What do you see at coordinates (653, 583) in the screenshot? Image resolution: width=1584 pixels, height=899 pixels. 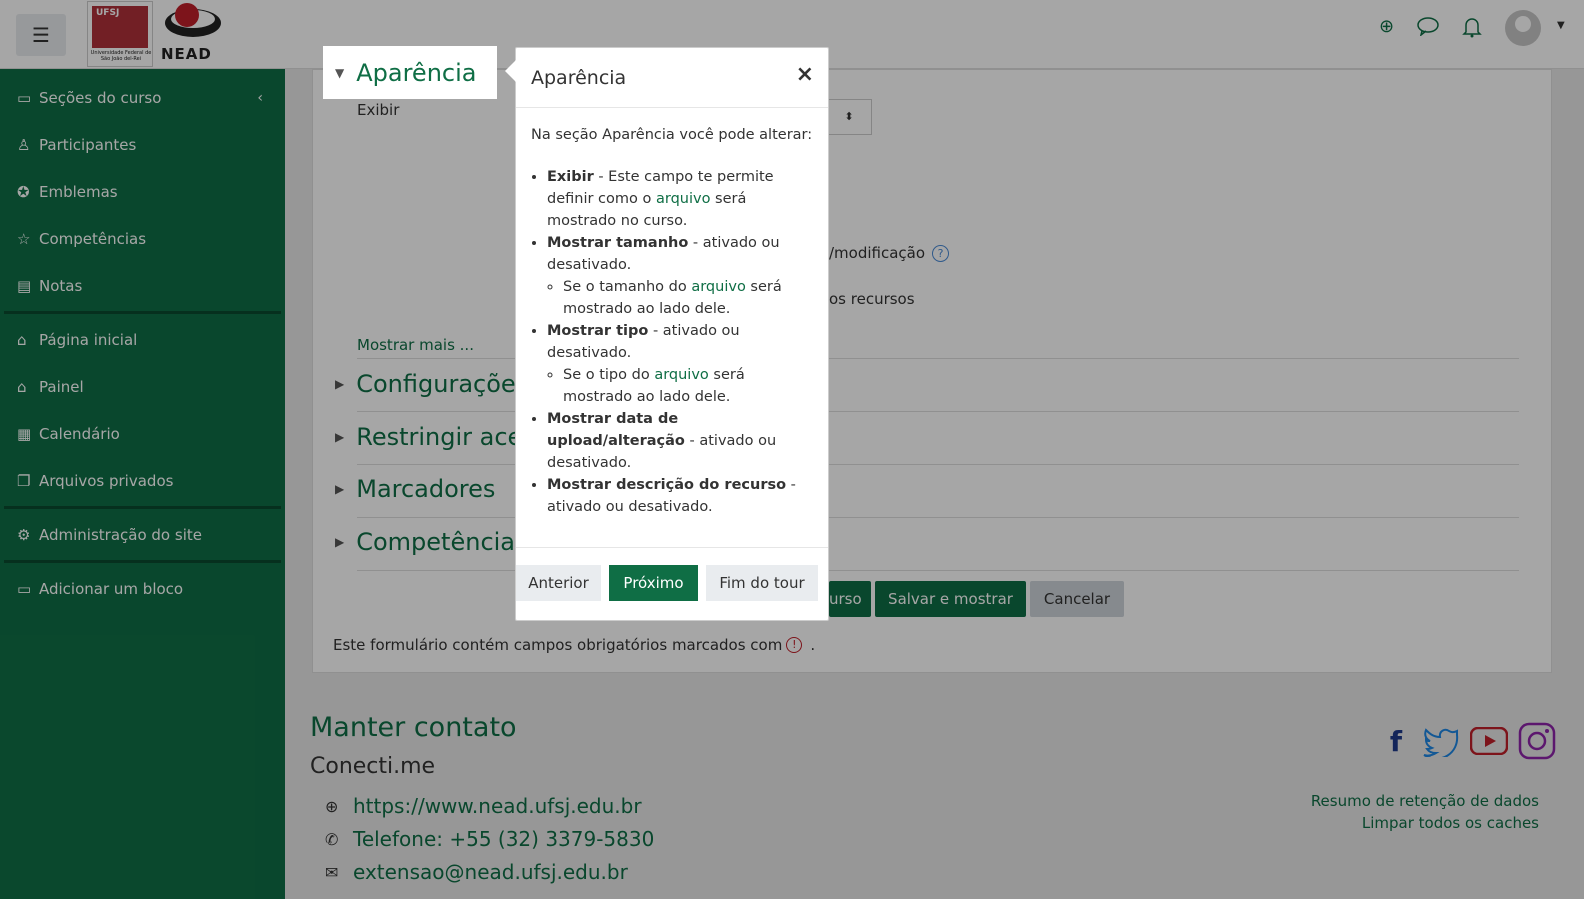 I see `tour-next-button: Próximo` at bounding box center [653, 583].